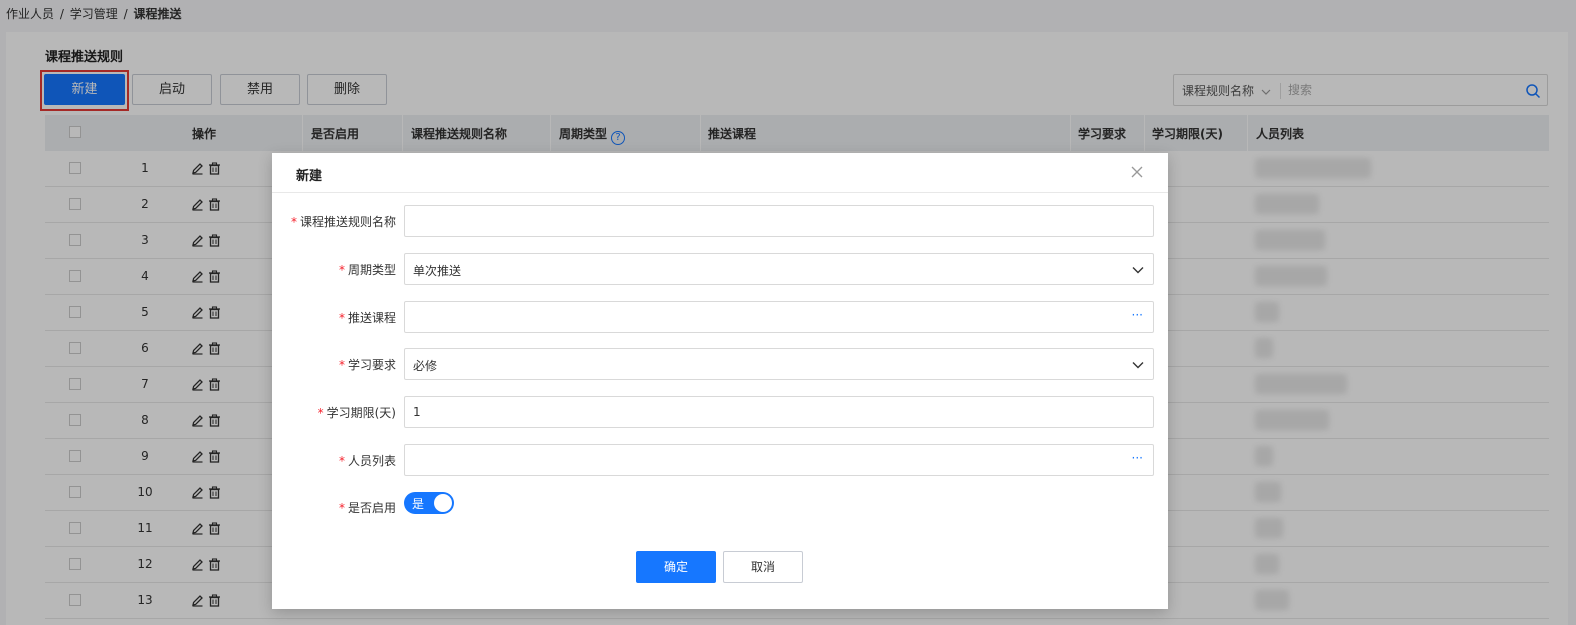  What do you see at coordinates (779, 269) in the screenshot?
I see `cycle-type-select: 单次推送` at bounding box center [779, 269].